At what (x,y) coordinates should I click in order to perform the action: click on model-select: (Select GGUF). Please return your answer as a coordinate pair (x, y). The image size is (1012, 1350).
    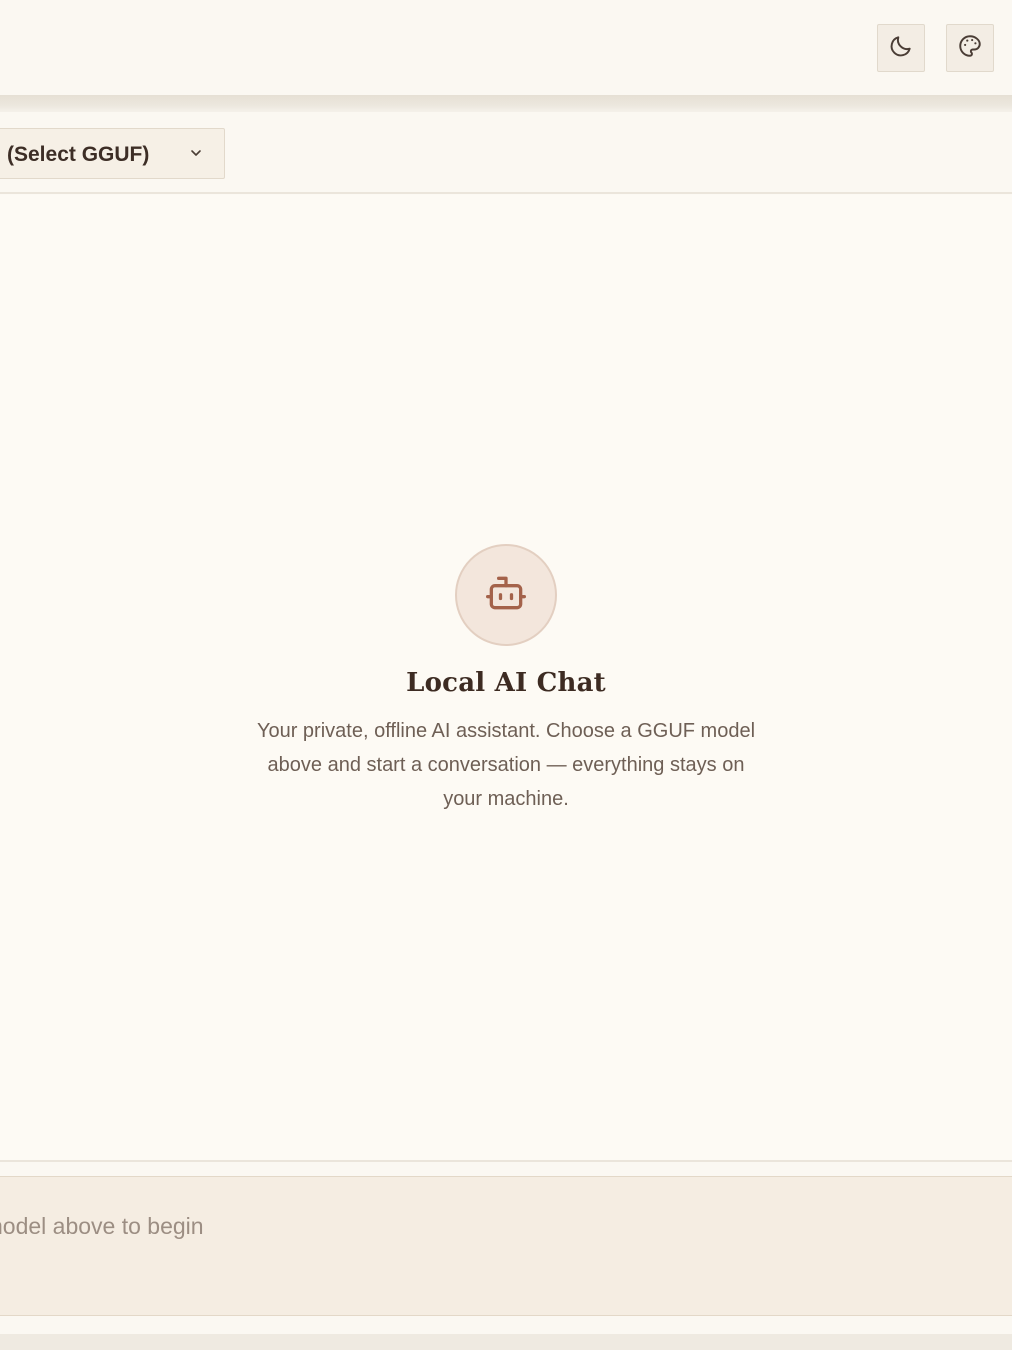
    Looking at the image, I should click on (112, 153).